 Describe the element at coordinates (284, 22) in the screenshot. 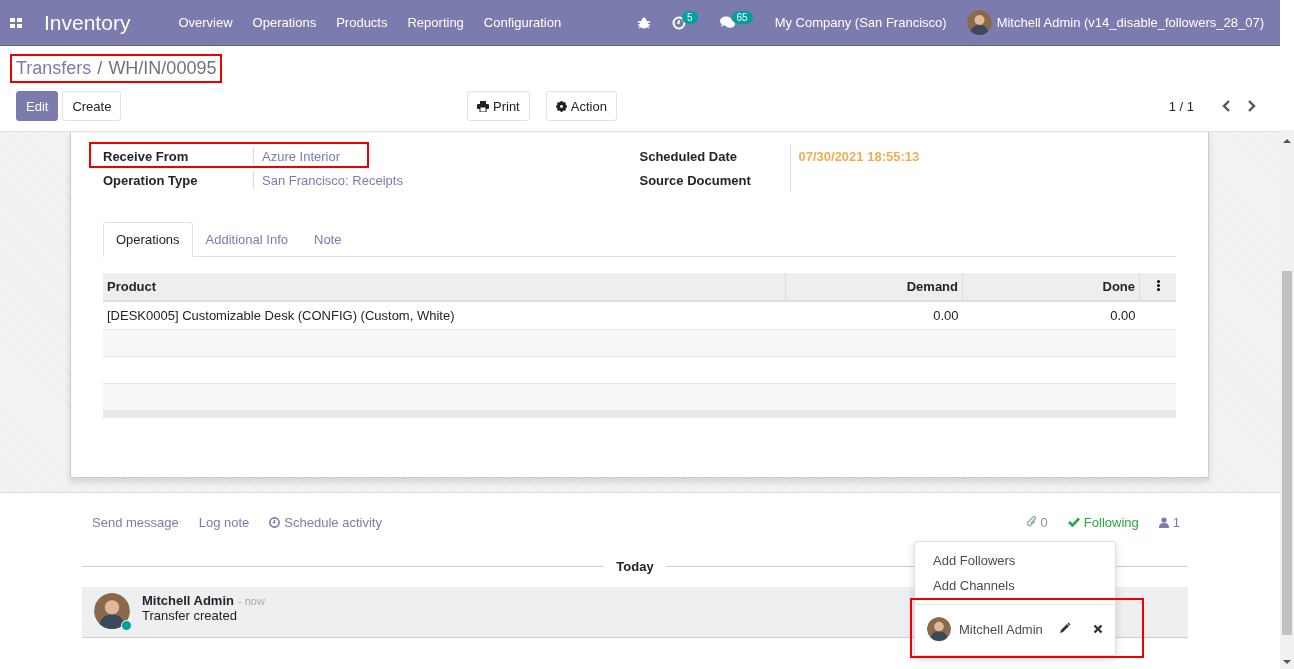

I see `menu-item: Operations` at that location.